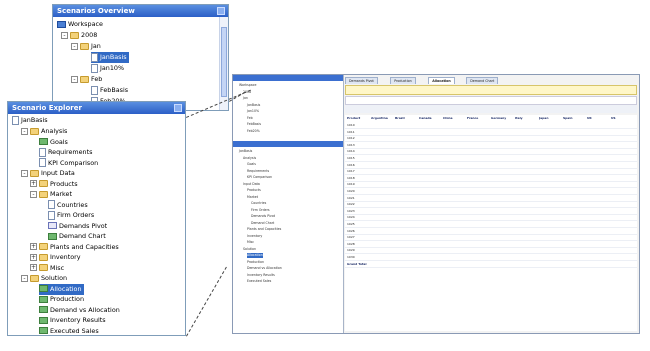  What do you see at coordinates (550, 118) in the screenshot?
I see `column-header: Japan` at bounding box center [550, 118].